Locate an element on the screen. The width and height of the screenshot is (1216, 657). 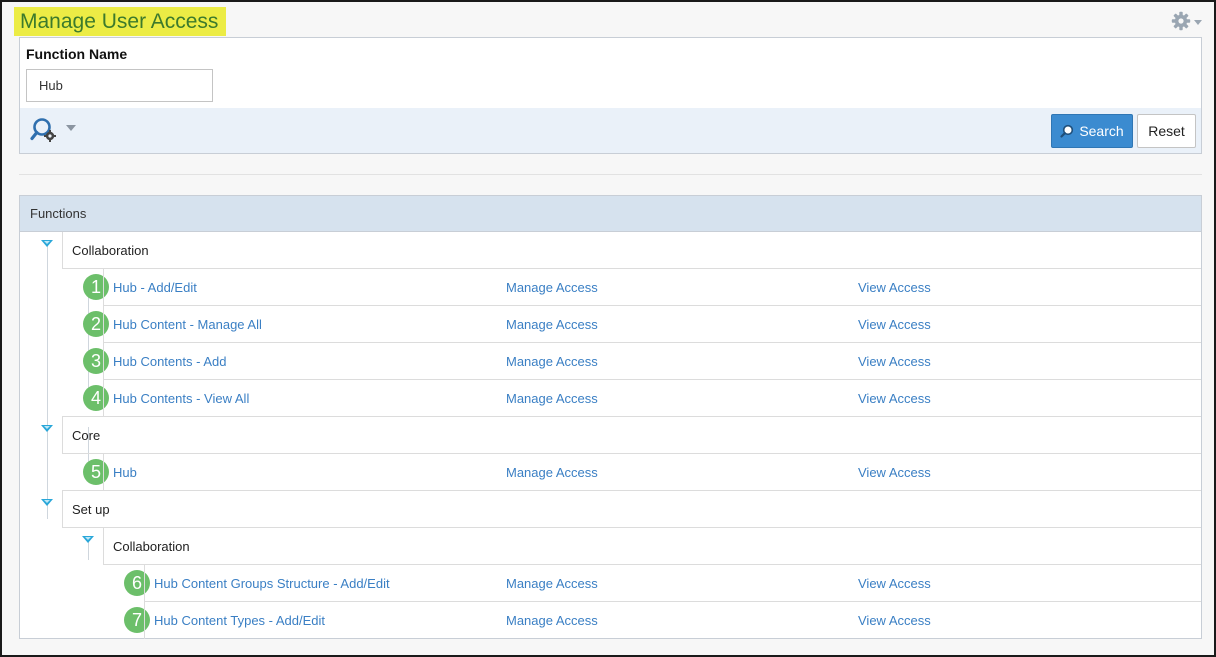
divider is located at coordinates (610, 174).